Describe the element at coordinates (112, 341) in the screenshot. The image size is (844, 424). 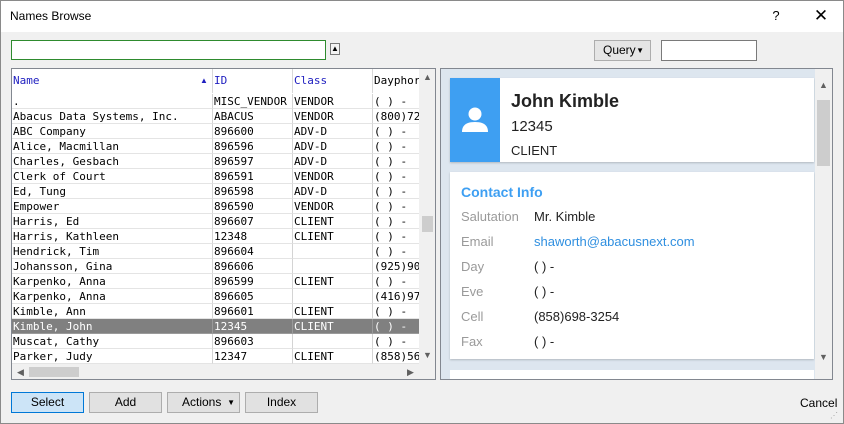
I see `cell-name: Muscat, Cathy` at that location.